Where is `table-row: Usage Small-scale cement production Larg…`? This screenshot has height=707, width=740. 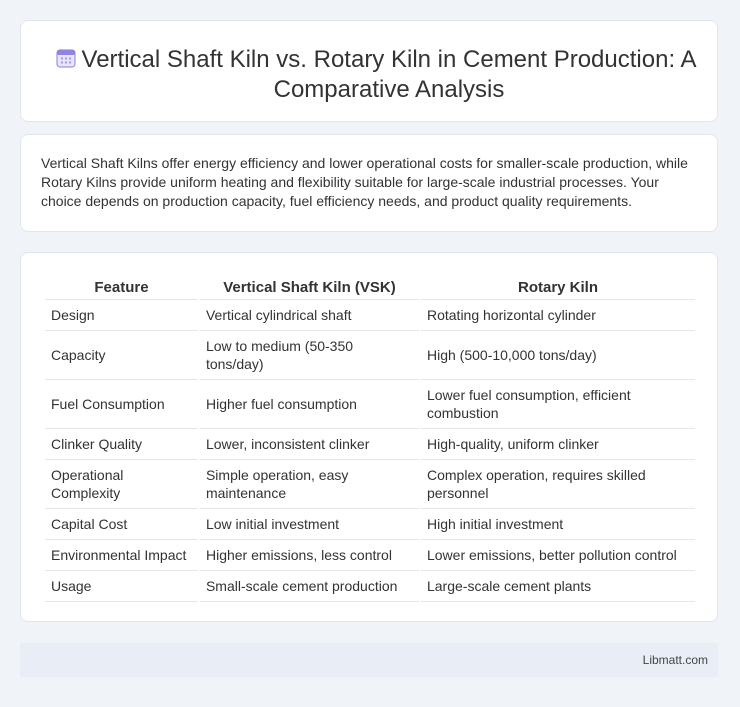
table-row: Usage Small-scale cement production Larg… is located at coordinates (370, 586).